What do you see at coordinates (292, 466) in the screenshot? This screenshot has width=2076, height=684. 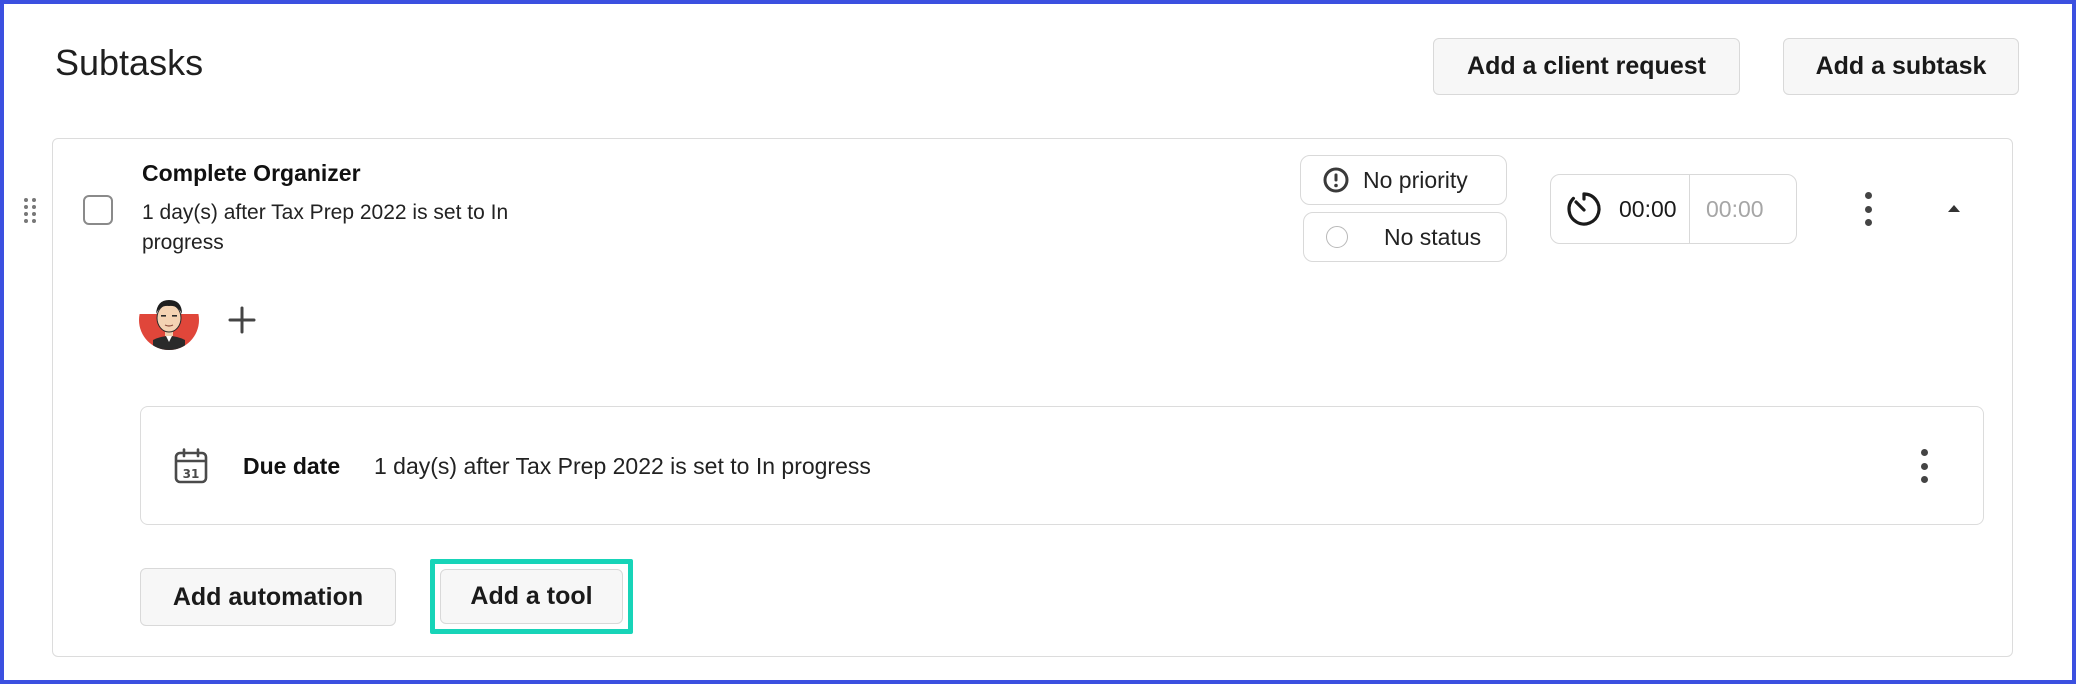 I see `due-date-label: Due date` at bounding box center [292, 466].